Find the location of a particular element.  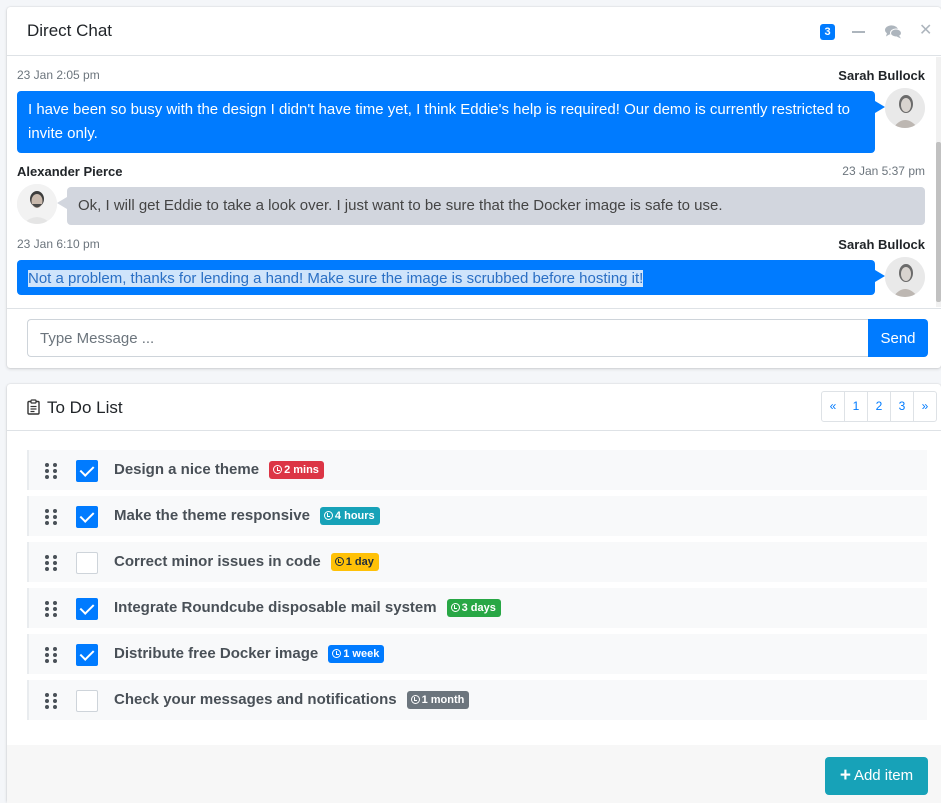

time-badge: 1 week is located at coordinates (356, 654).